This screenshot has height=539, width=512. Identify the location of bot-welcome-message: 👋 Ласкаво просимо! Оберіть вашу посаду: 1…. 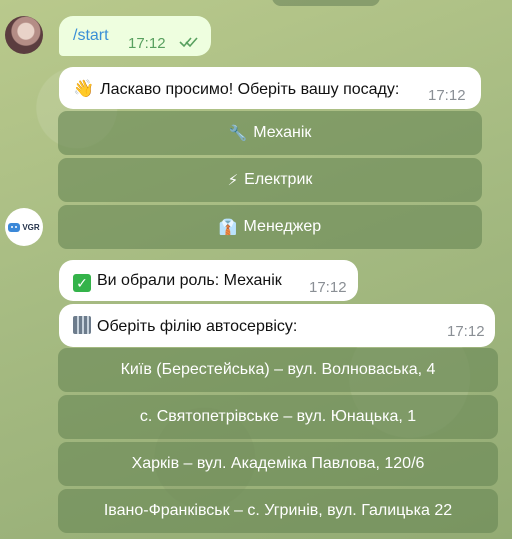
(270, 88).